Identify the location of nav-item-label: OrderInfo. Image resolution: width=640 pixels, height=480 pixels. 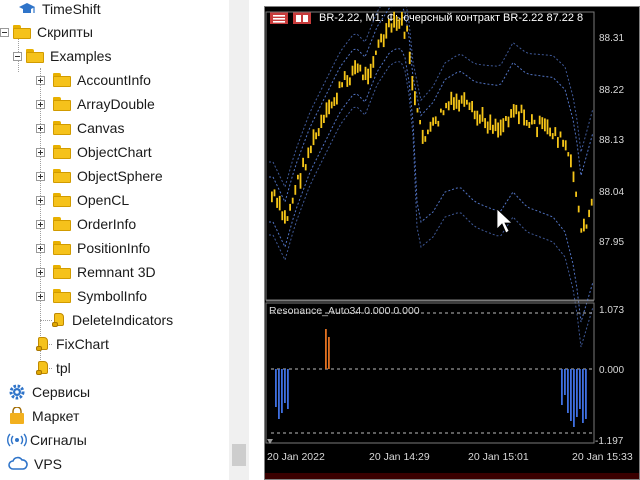
(107, 224).